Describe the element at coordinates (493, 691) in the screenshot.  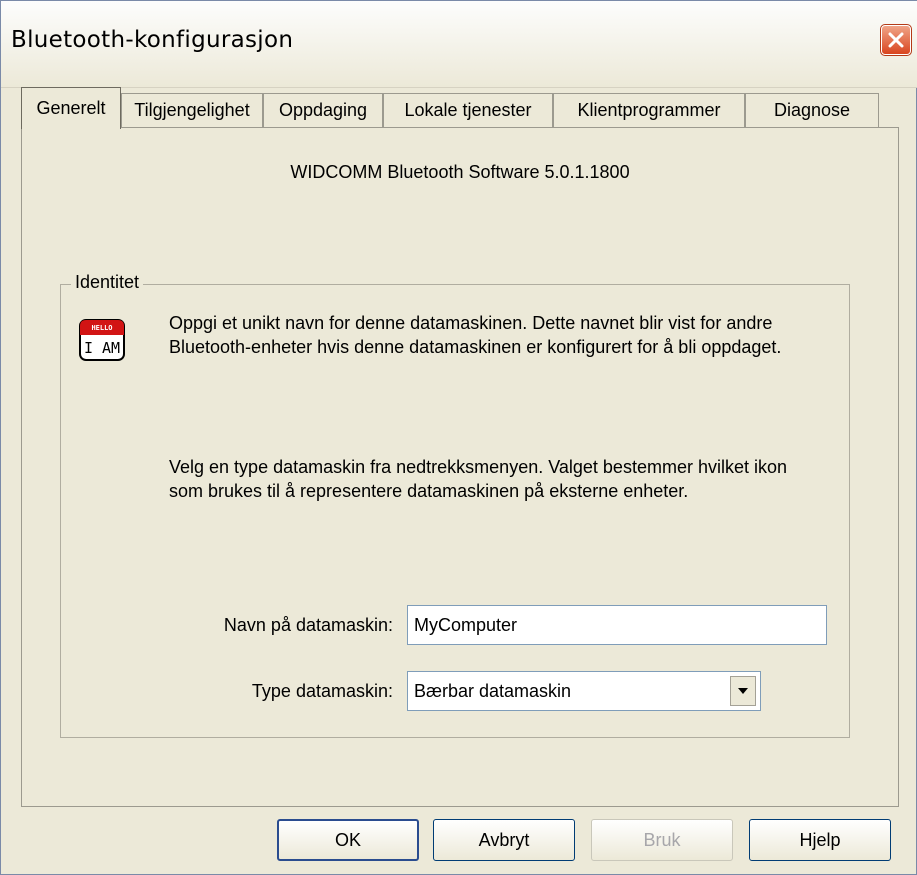
I see `computer-type-value: Bærbar datamaskin` at that location.